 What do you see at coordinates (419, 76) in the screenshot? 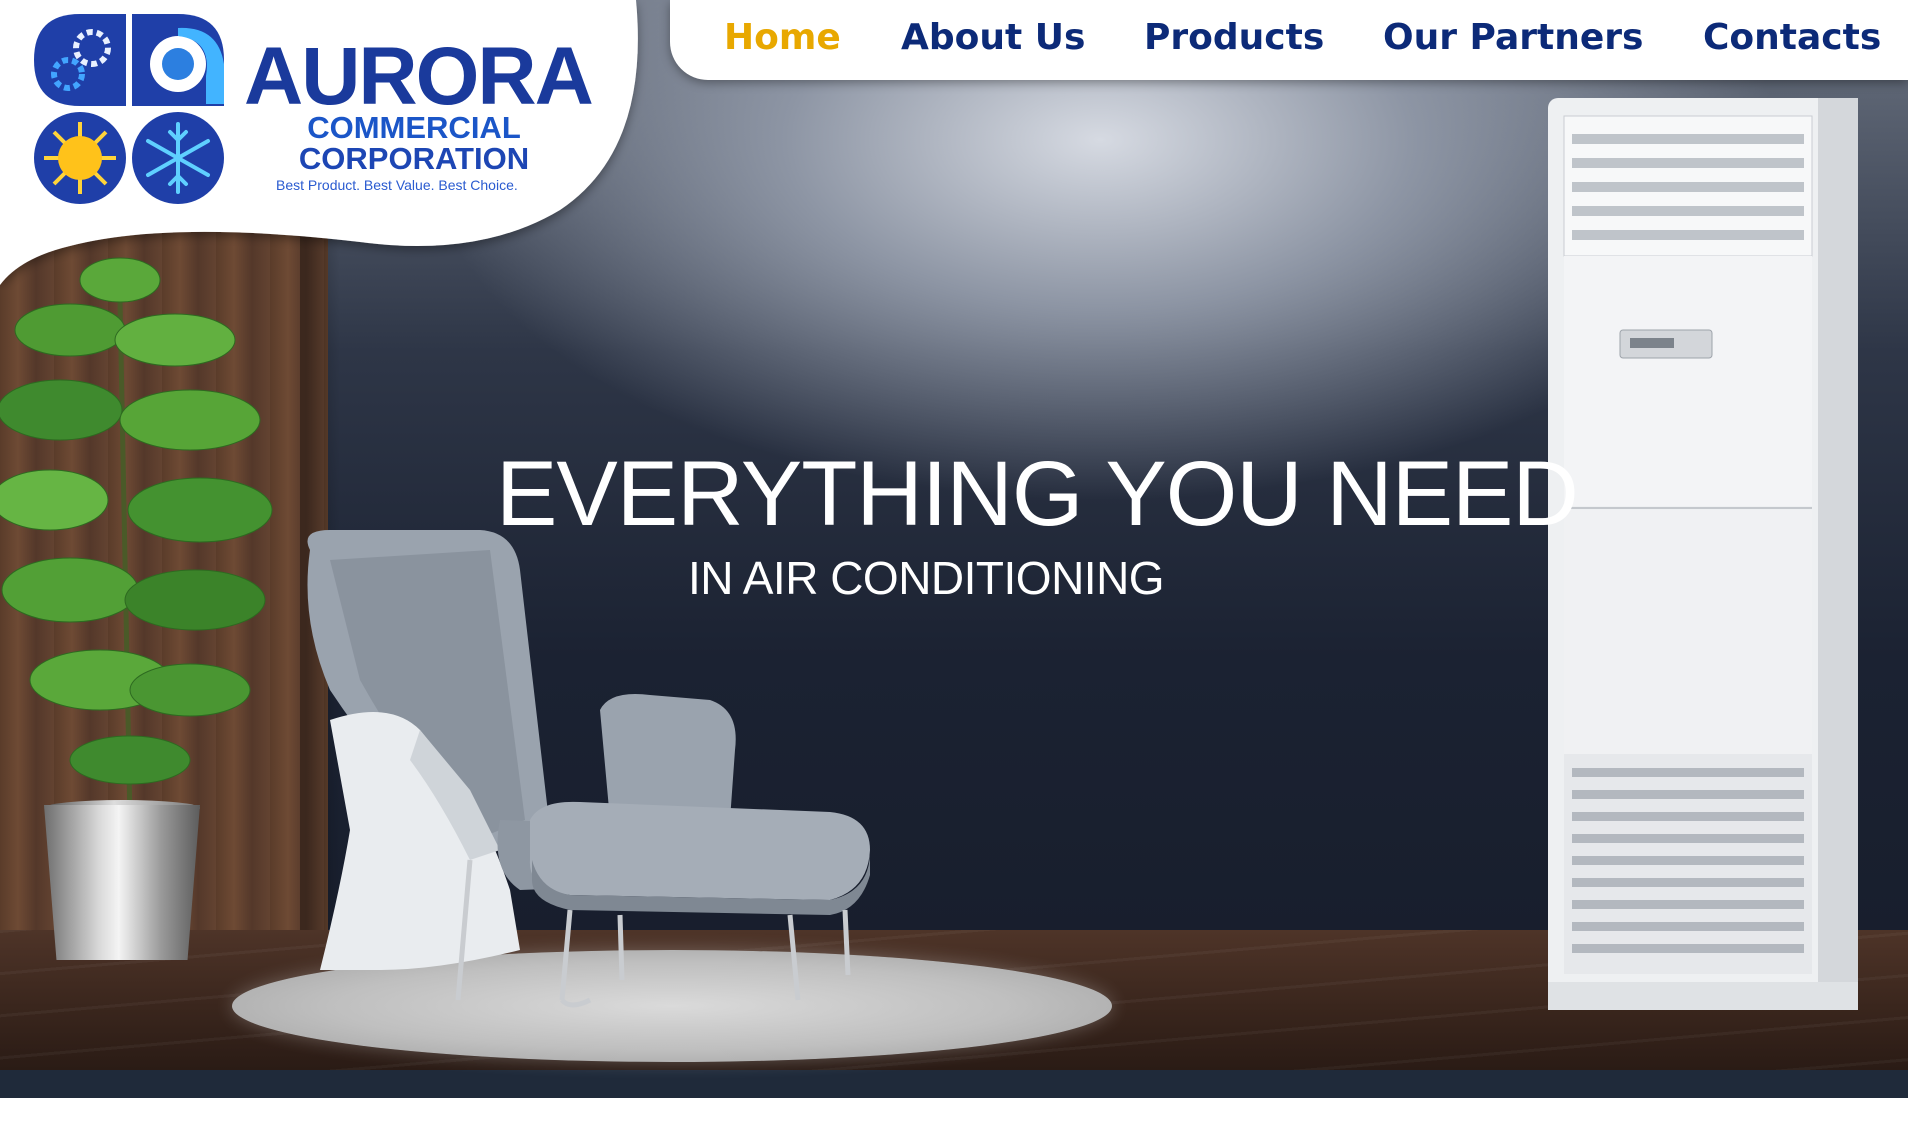
I see `brand-name: AURORA` at bounding box center [419, 76].